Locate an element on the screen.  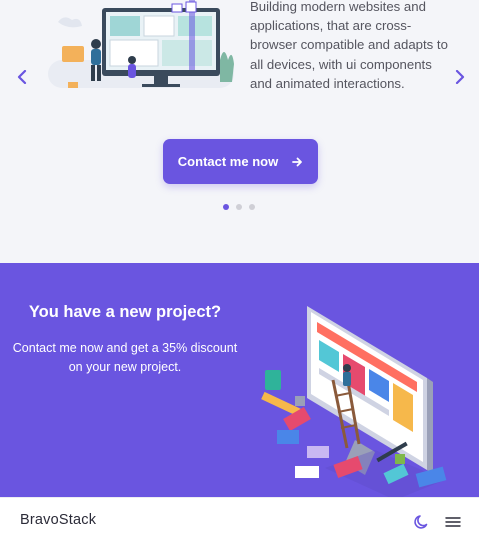
chevron-left-icon is located at coordinates (22, 77).